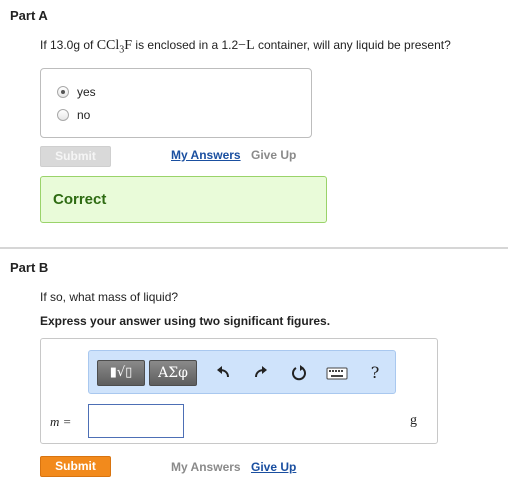  I want to click on part-b-my-answers-link: My Answers, so click(206, 467).